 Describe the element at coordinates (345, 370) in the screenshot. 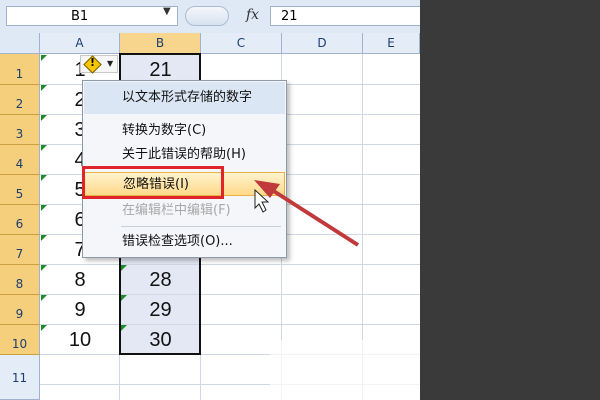

I see `watermark-area` at that location.